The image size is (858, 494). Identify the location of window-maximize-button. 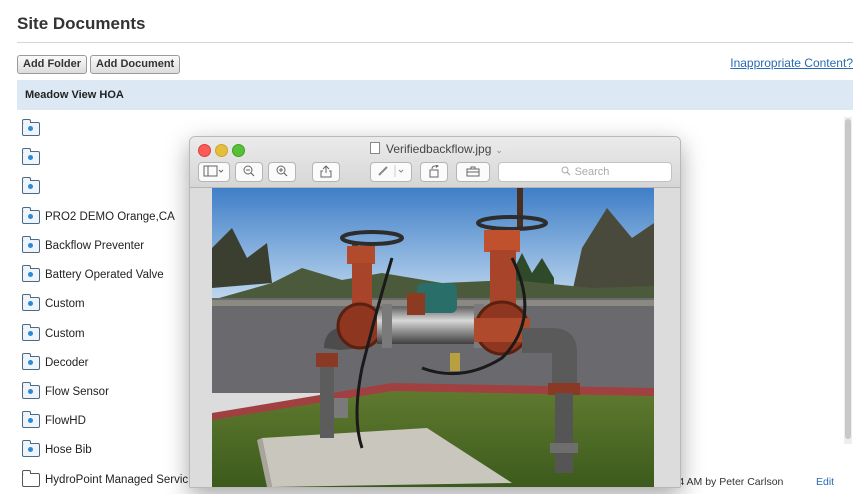
(238, 150).